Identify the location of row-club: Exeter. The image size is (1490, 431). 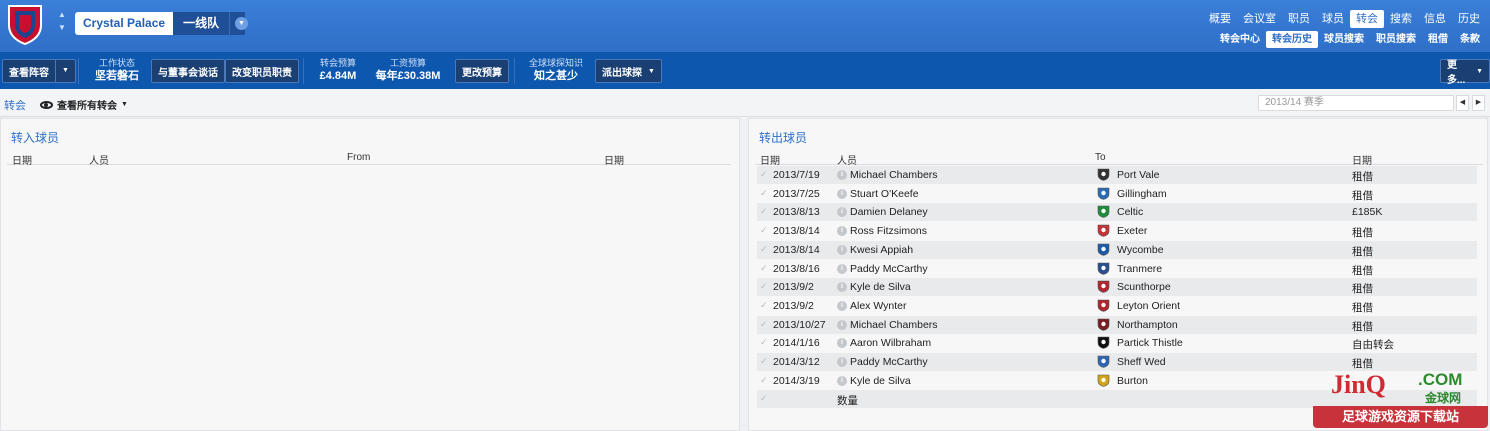
(1132, 231).